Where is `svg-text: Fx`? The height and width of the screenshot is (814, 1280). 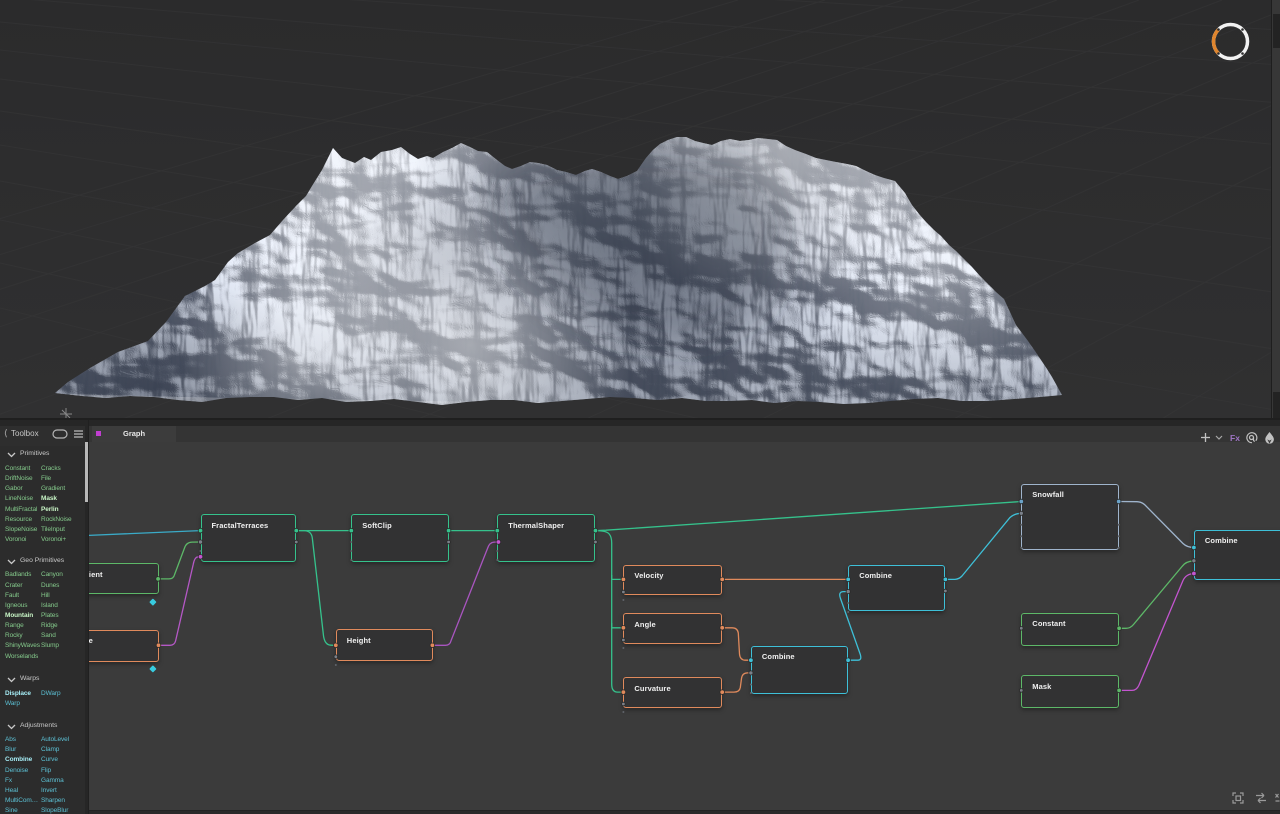
svg-text: Fx is located at coordinates (1235, 438).